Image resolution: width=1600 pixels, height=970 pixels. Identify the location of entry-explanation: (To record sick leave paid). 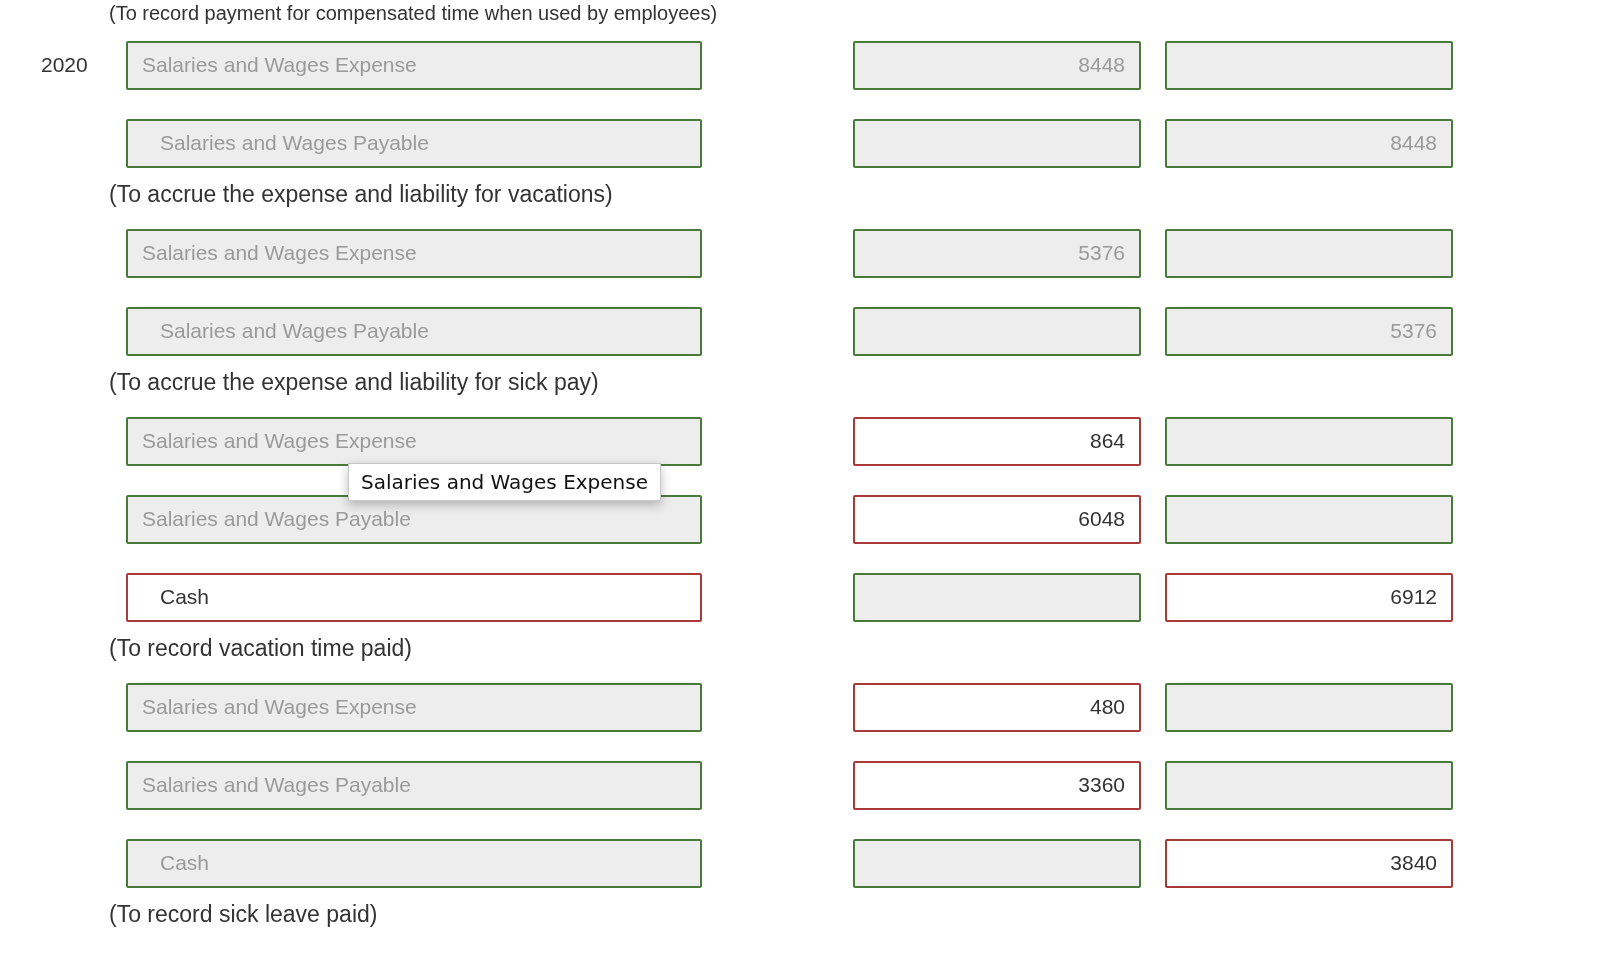
(243, 914).